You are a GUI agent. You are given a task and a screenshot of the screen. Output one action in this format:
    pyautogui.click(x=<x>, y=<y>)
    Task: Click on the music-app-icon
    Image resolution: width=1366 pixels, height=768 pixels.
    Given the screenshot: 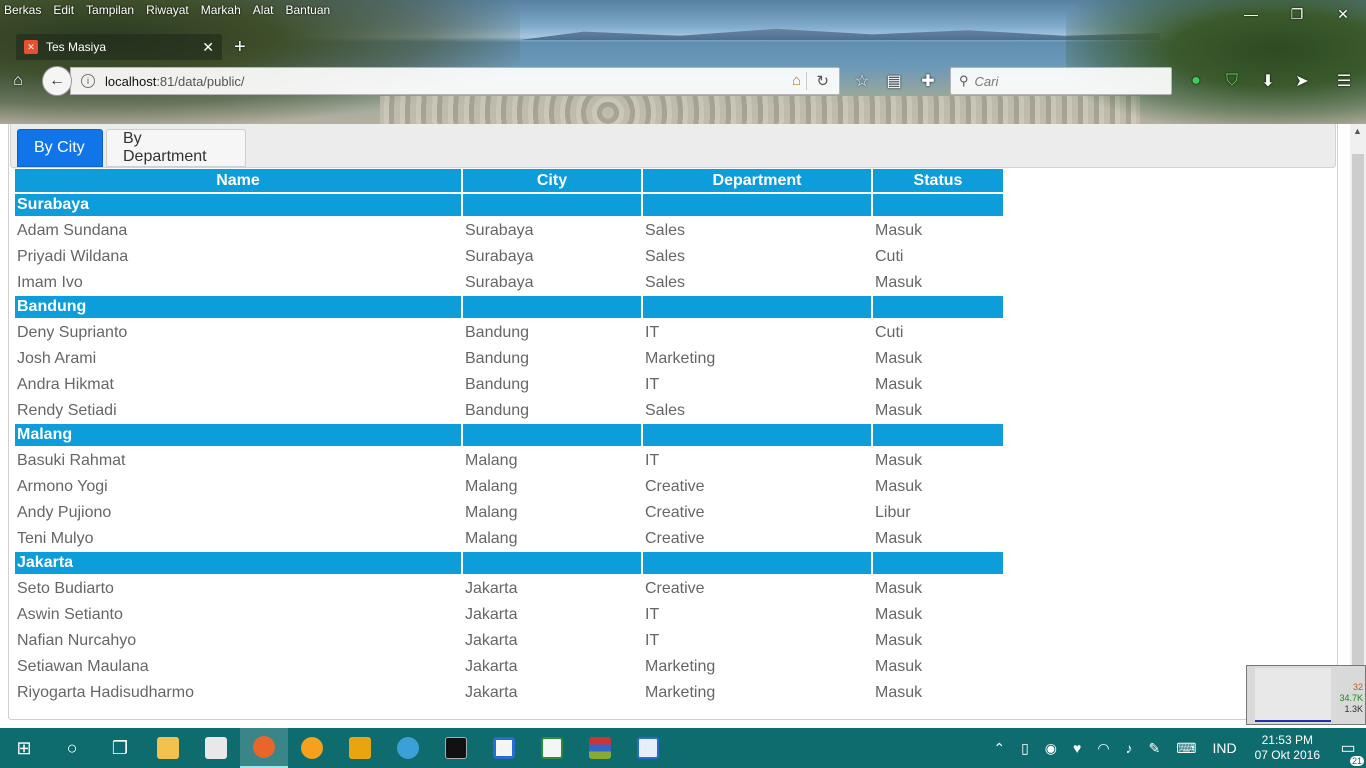 What is the action you would take?
    pyautogui.click(x=360, y=748)
    